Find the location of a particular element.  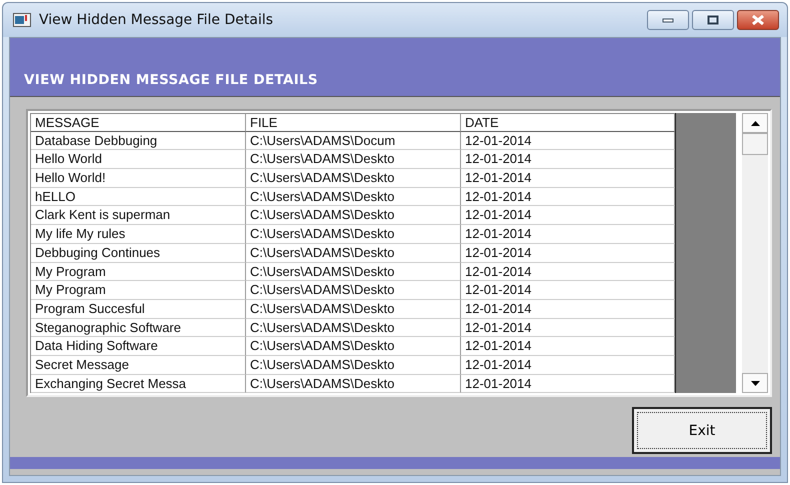

maximize-button is located at coordinates (713, 20).